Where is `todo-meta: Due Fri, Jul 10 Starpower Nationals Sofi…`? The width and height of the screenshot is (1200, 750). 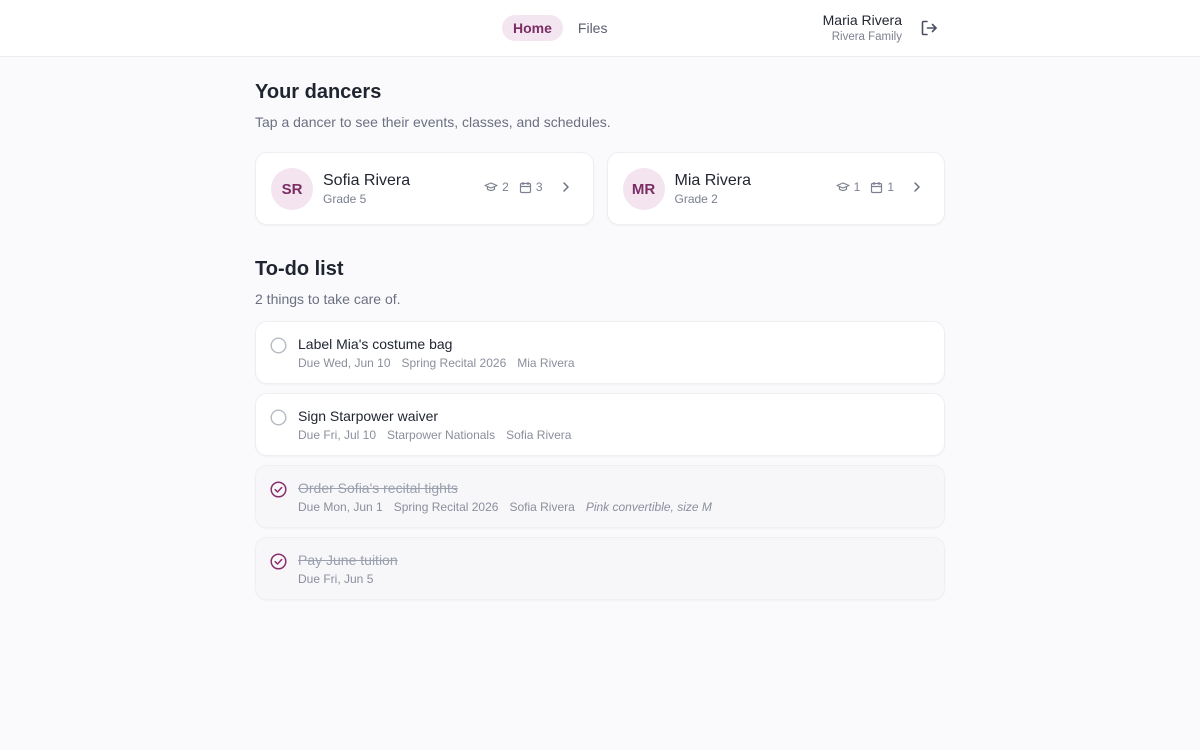 todo-meta: Due Fri, Jul 10 Starpower Nationals Sofi… is located at coordinates (434, 435).